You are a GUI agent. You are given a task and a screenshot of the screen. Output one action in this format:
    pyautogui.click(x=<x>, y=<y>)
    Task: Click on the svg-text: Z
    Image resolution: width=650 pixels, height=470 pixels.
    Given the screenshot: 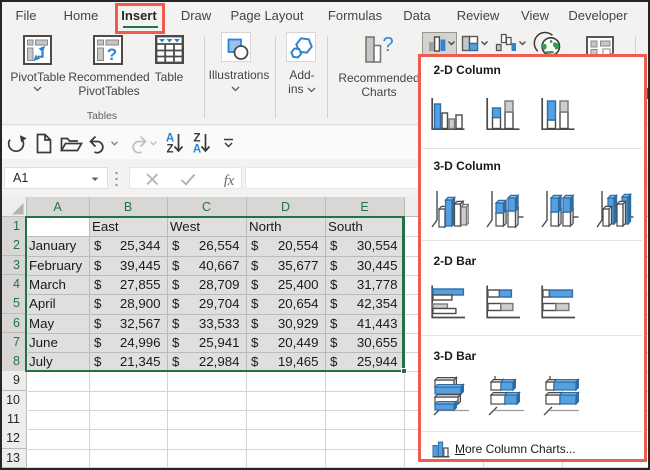 What is the action you would take?
    pyautogui.click(x=169, y=150)
    